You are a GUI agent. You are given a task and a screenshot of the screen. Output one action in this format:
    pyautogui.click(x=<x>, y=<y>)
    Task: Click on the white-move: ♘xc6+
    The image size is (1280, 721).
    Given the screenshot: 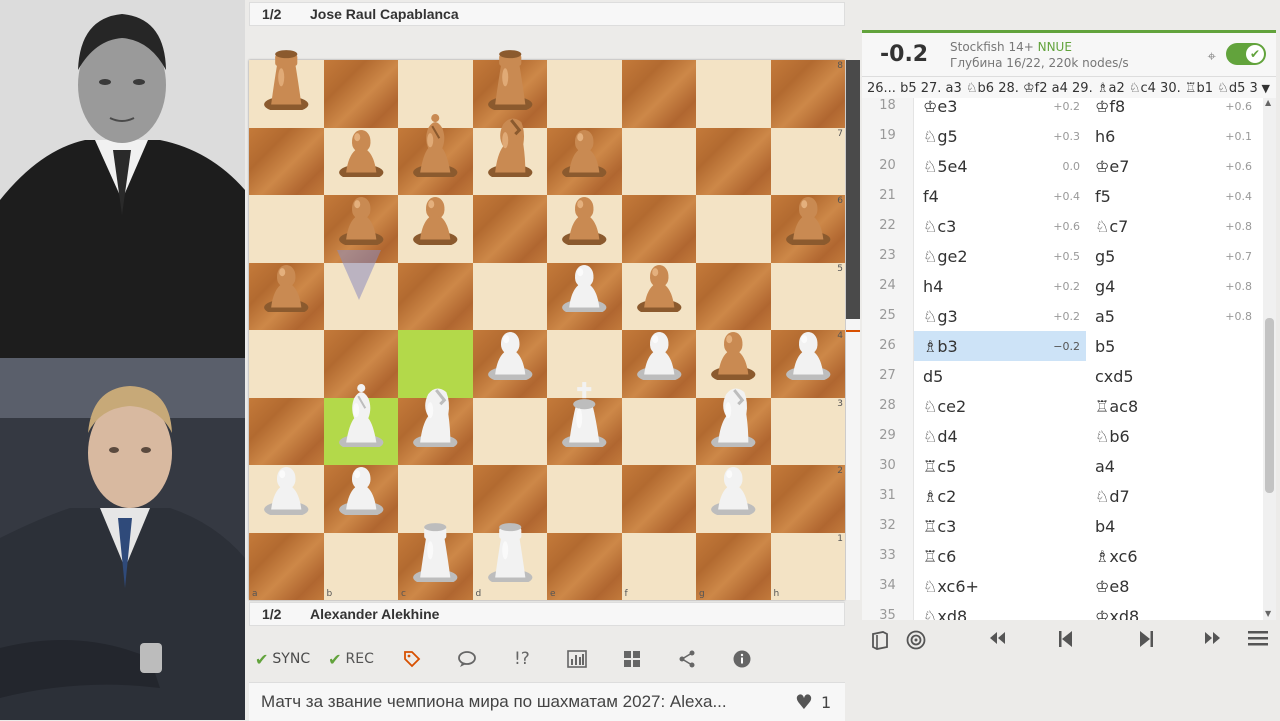 What is the action you would take?
    pyautogui.click(x=1000, y=586)
    